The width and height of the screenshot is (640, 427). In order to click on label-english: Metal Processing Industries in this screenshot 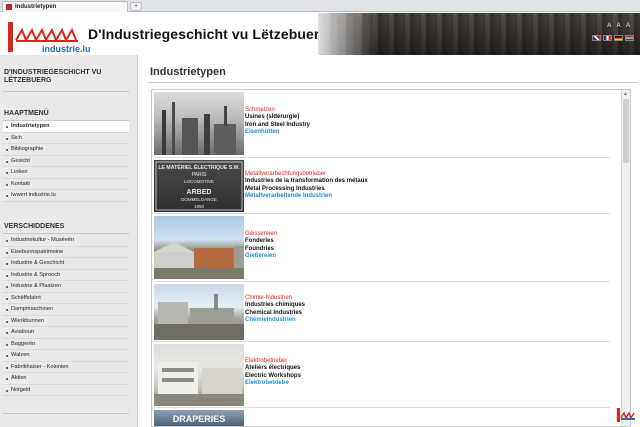, I will do `click(306, 189)`.